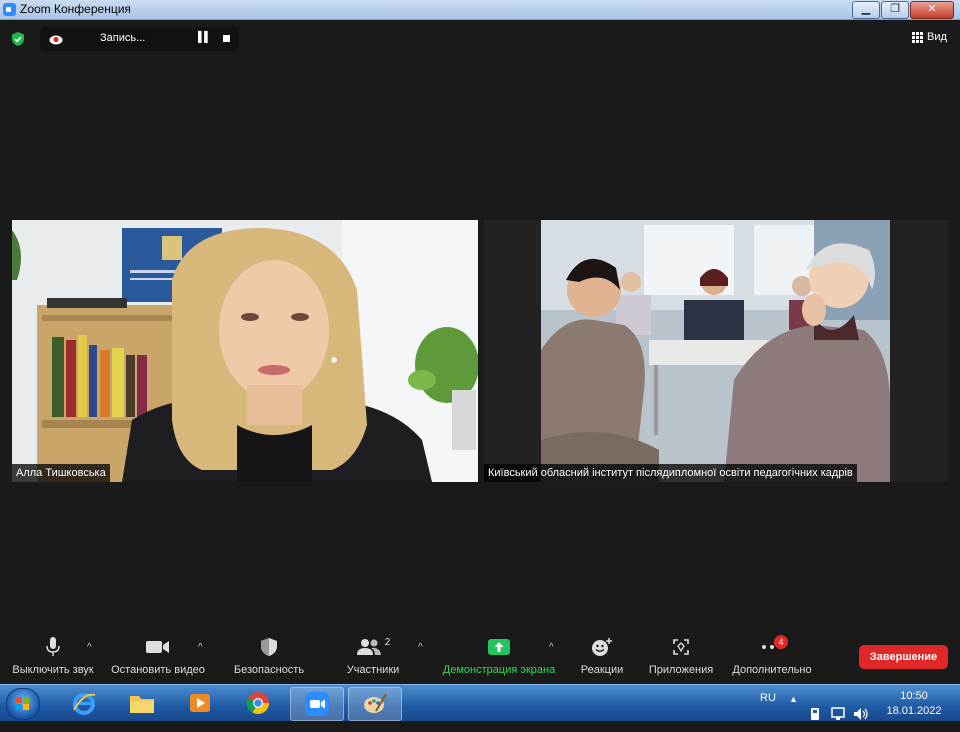 The height and width of the screenshot is (732, 960). I want to click on taskbar-media-player, so click(200, 703).